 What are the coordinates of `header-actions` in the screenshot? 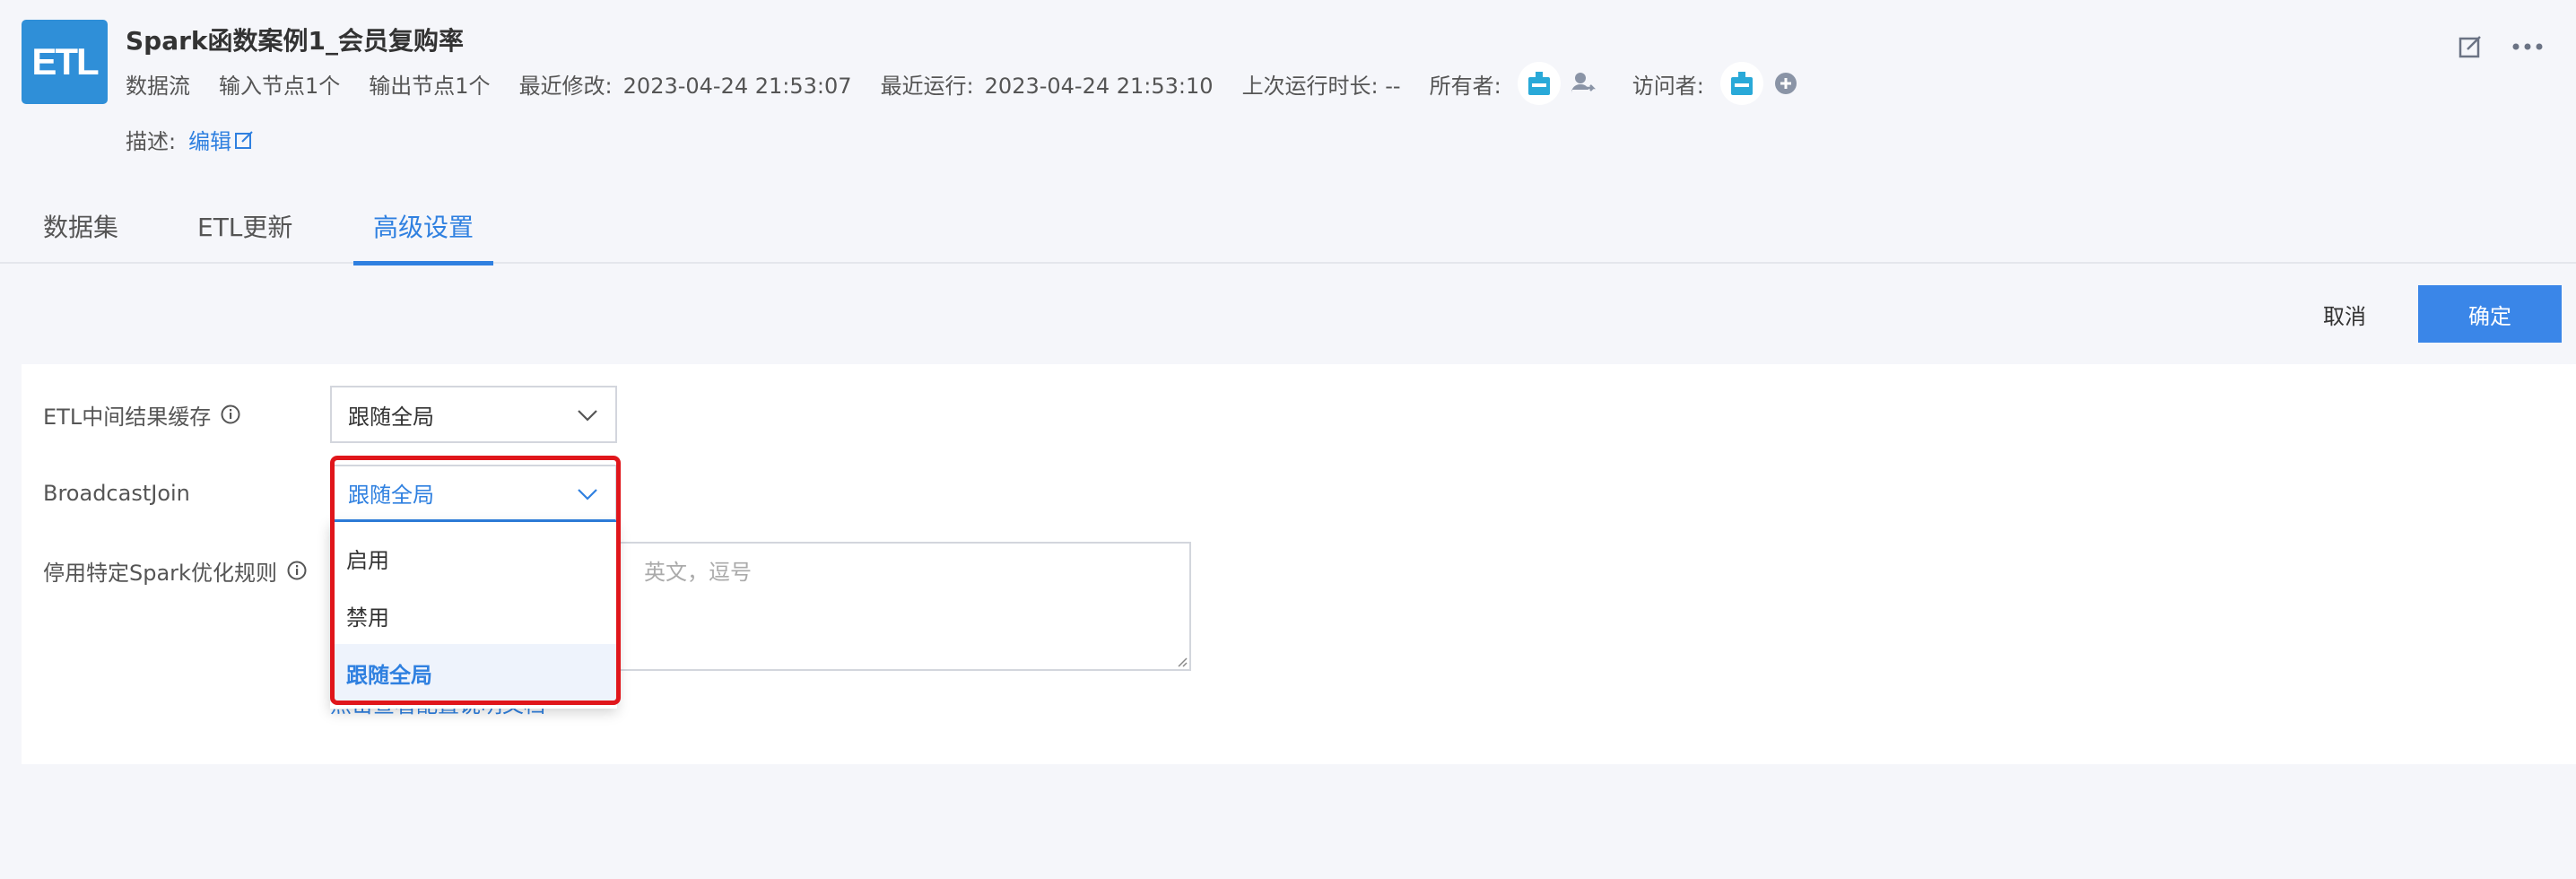 It's located at (2486, 46).